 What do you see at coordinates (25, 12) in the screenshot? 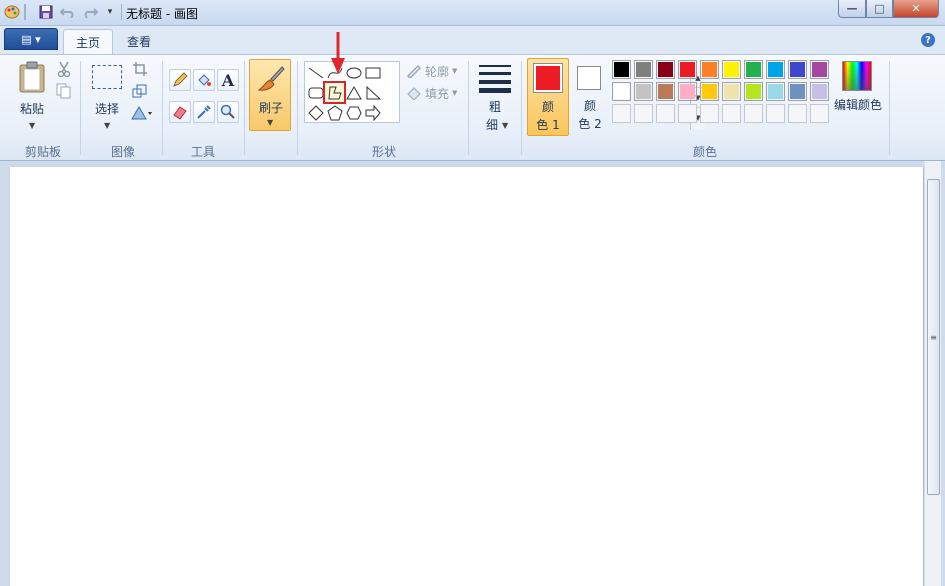
I see `qat-divider` at bounding box center [25, 12].